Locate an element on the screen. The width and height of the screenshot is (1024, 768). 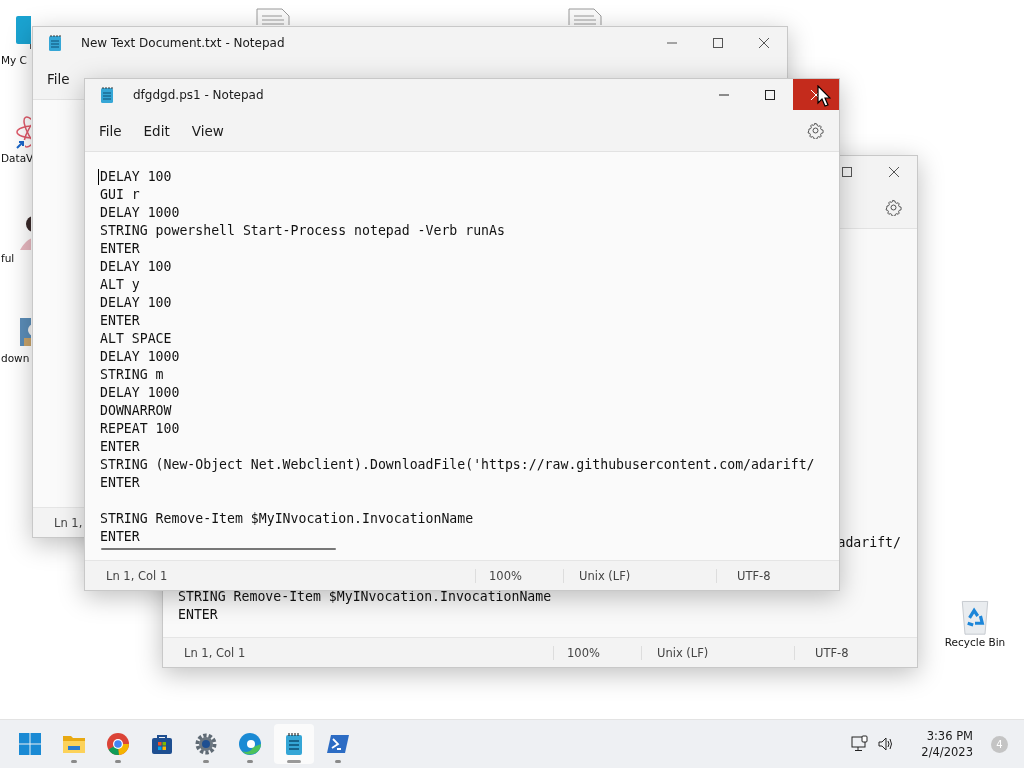
code-line: STRING (New-Object Net.Webclient).DownloadFile('https://raw.githubusercontent.com/adarift/ is located at coordinates (457, 465).